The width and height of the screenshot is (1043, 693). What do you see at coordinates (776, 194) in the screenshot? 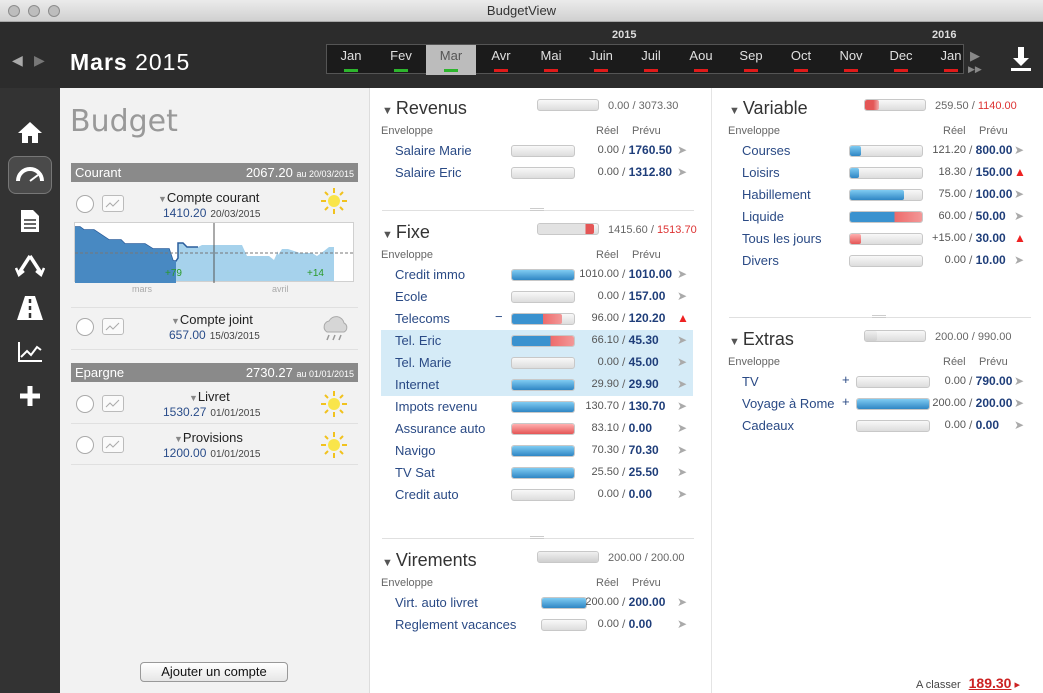
I see `envelope-name: Habillement` at bounding box center [776, 194].